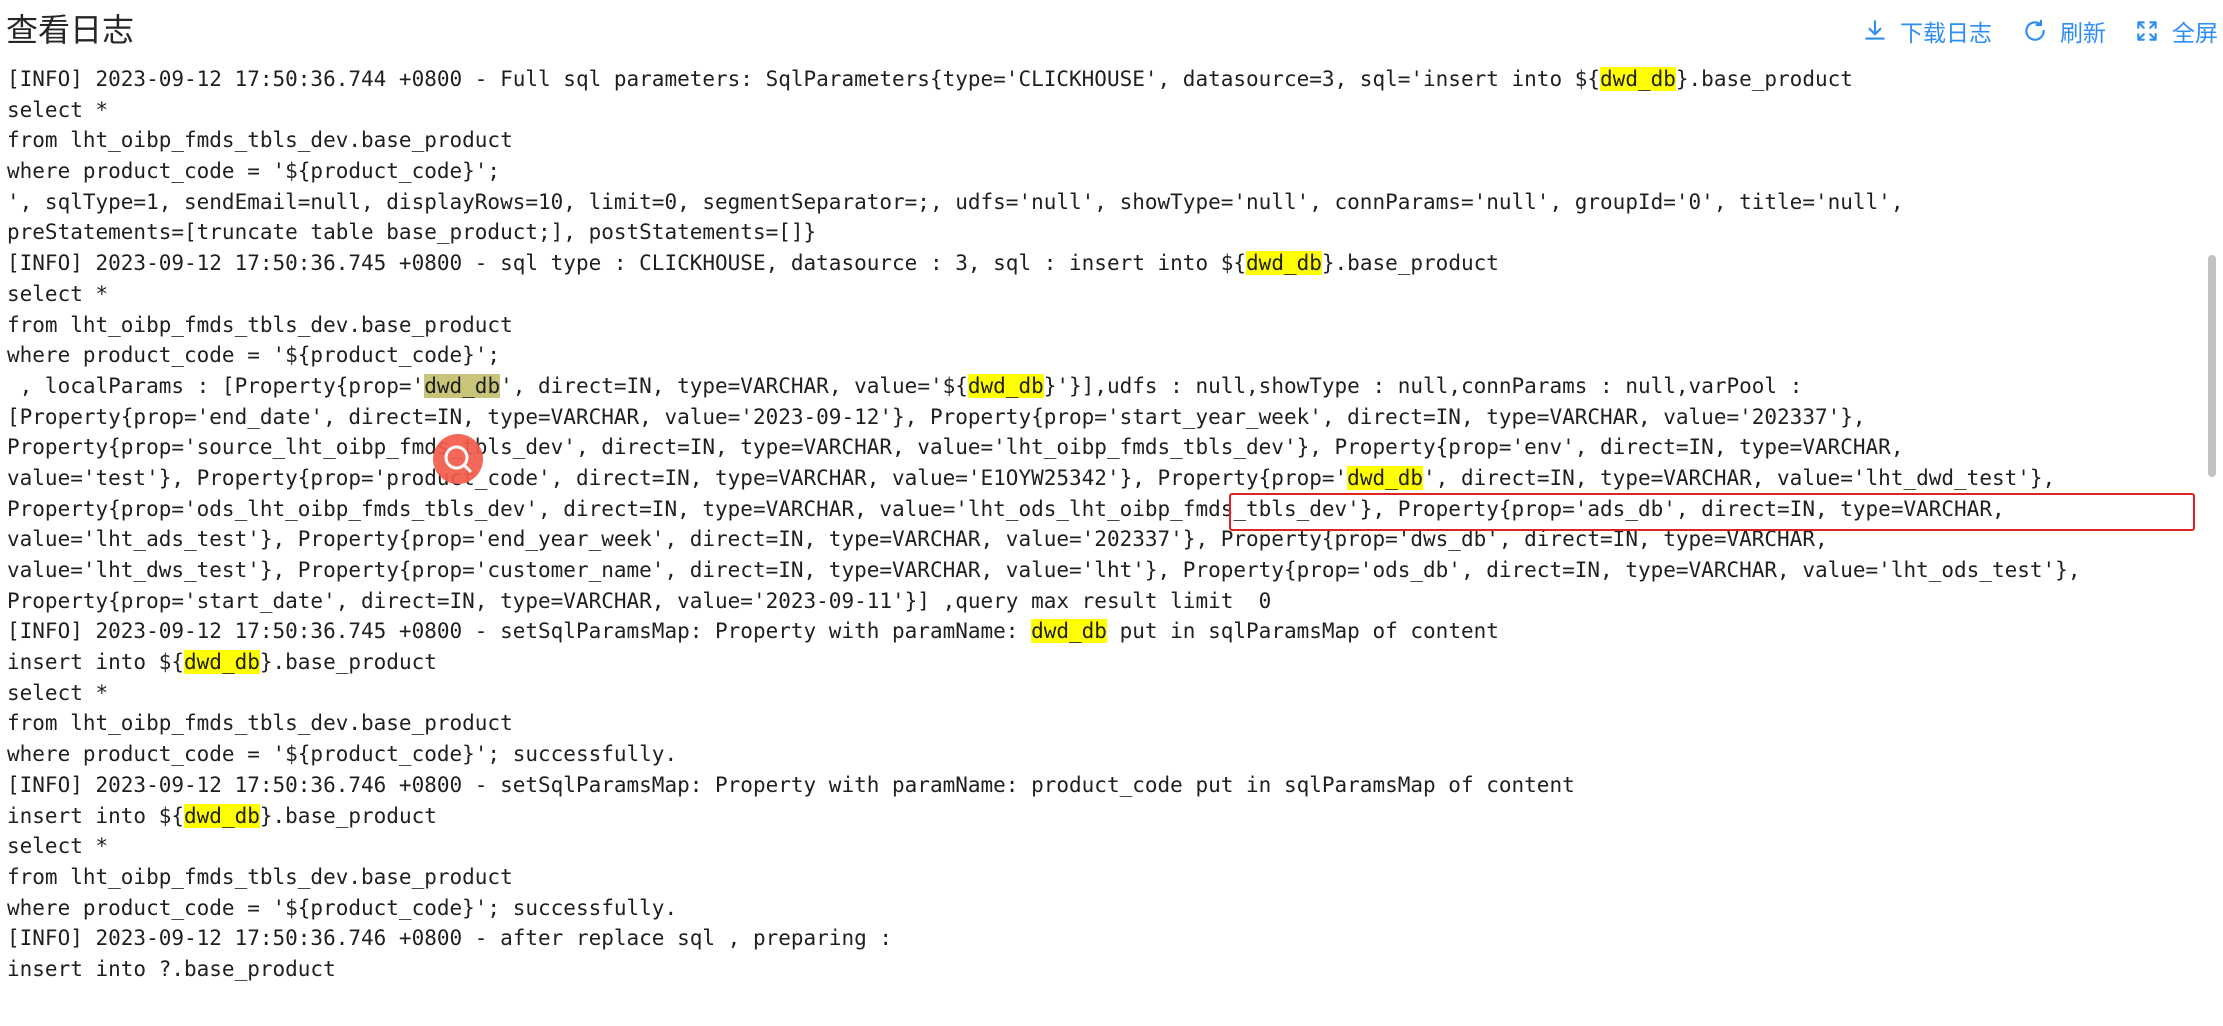 This screenshot has width=2223, height=1026. What do you see at coordinates (2035, 30) in the screenshot?
I see `refresh-icon` at bounding box center [2035, 30].